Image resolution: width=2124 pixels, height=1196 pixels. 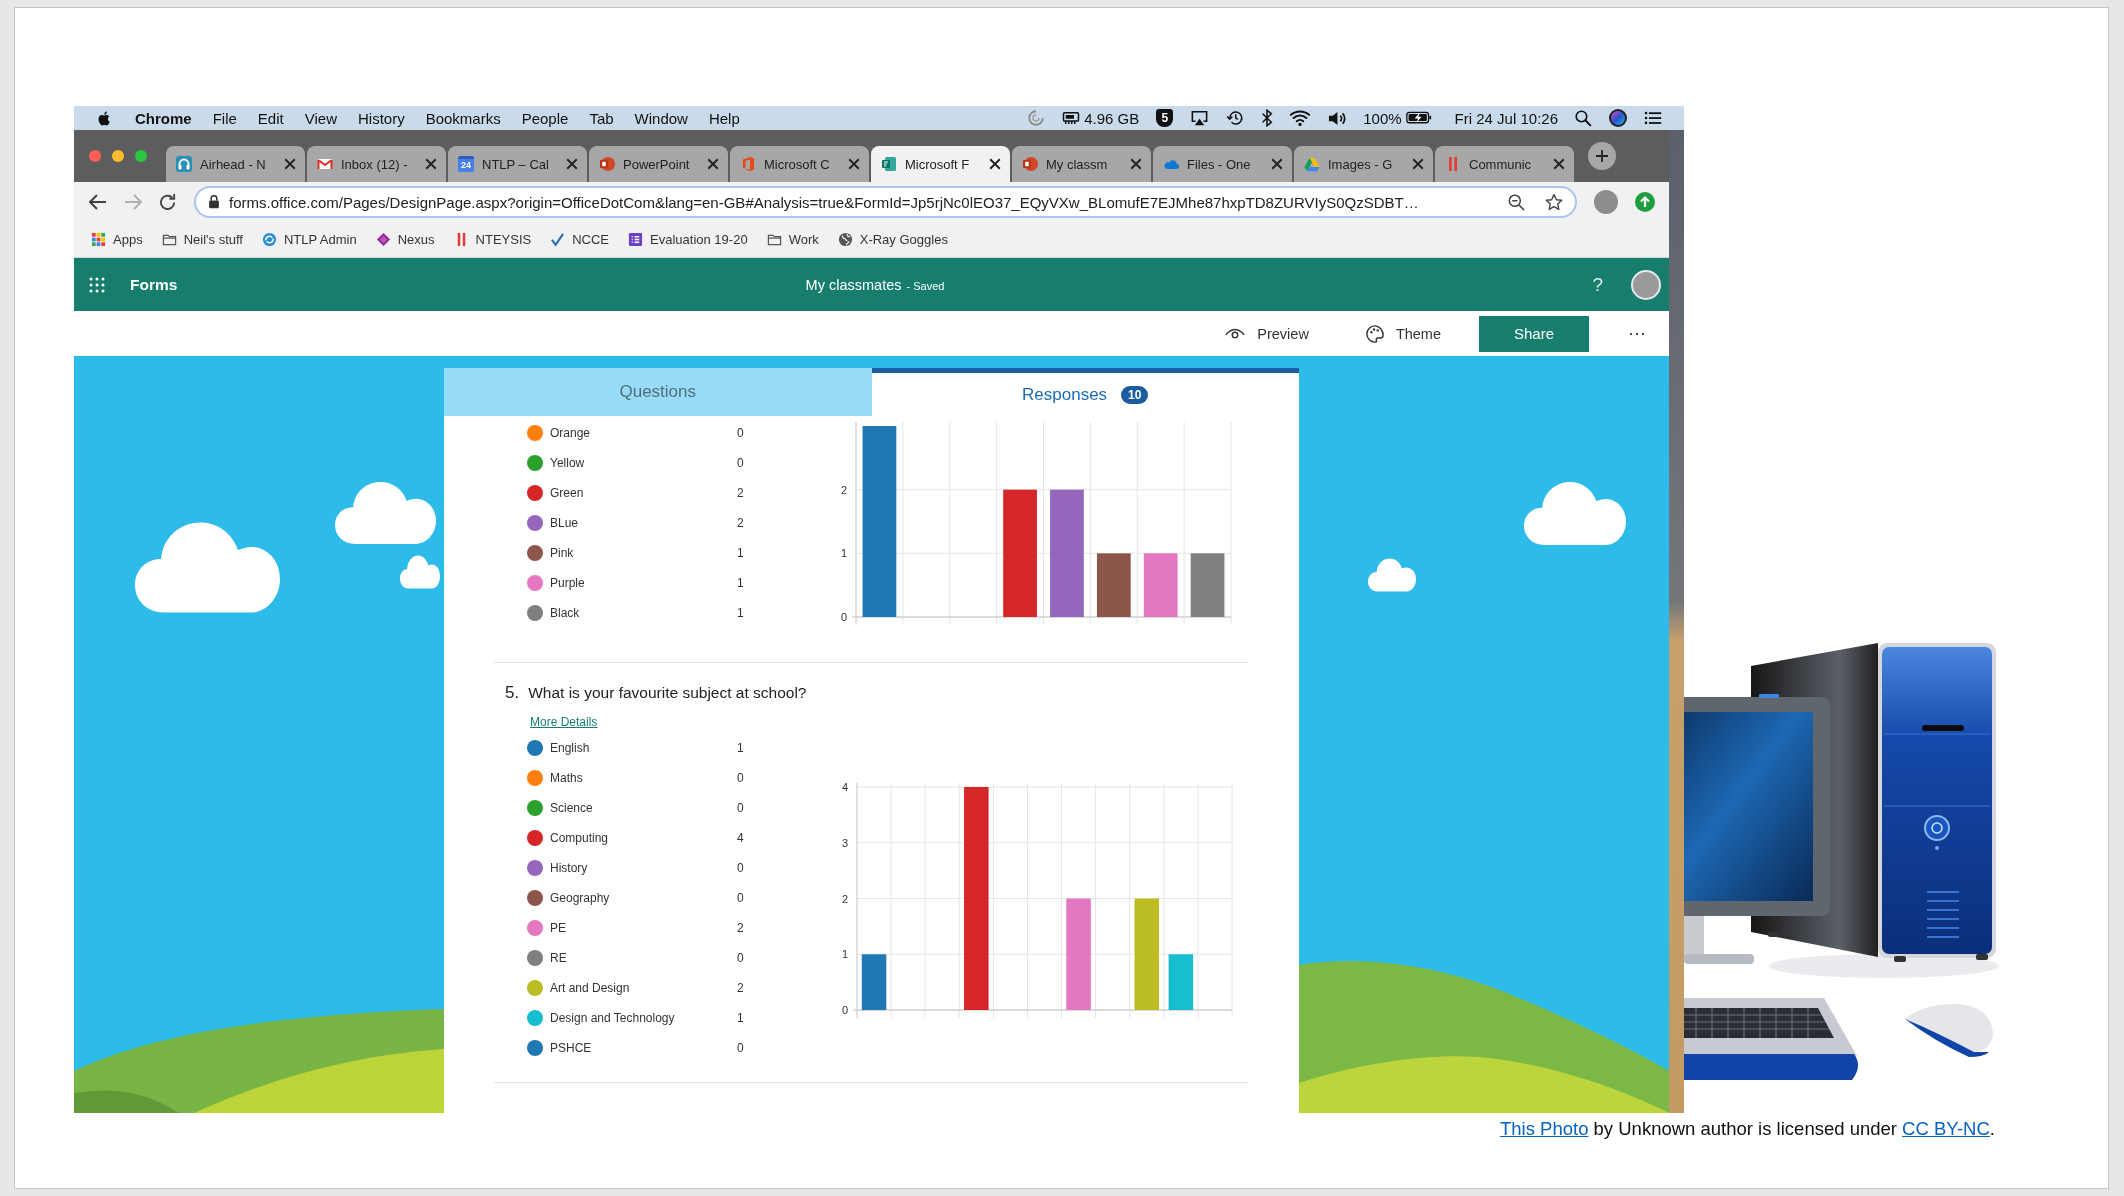 What do you see at coordinates (564, 724) in the screenshot?
I see `more-details-link: More Details` at bounding box center [564, 724].